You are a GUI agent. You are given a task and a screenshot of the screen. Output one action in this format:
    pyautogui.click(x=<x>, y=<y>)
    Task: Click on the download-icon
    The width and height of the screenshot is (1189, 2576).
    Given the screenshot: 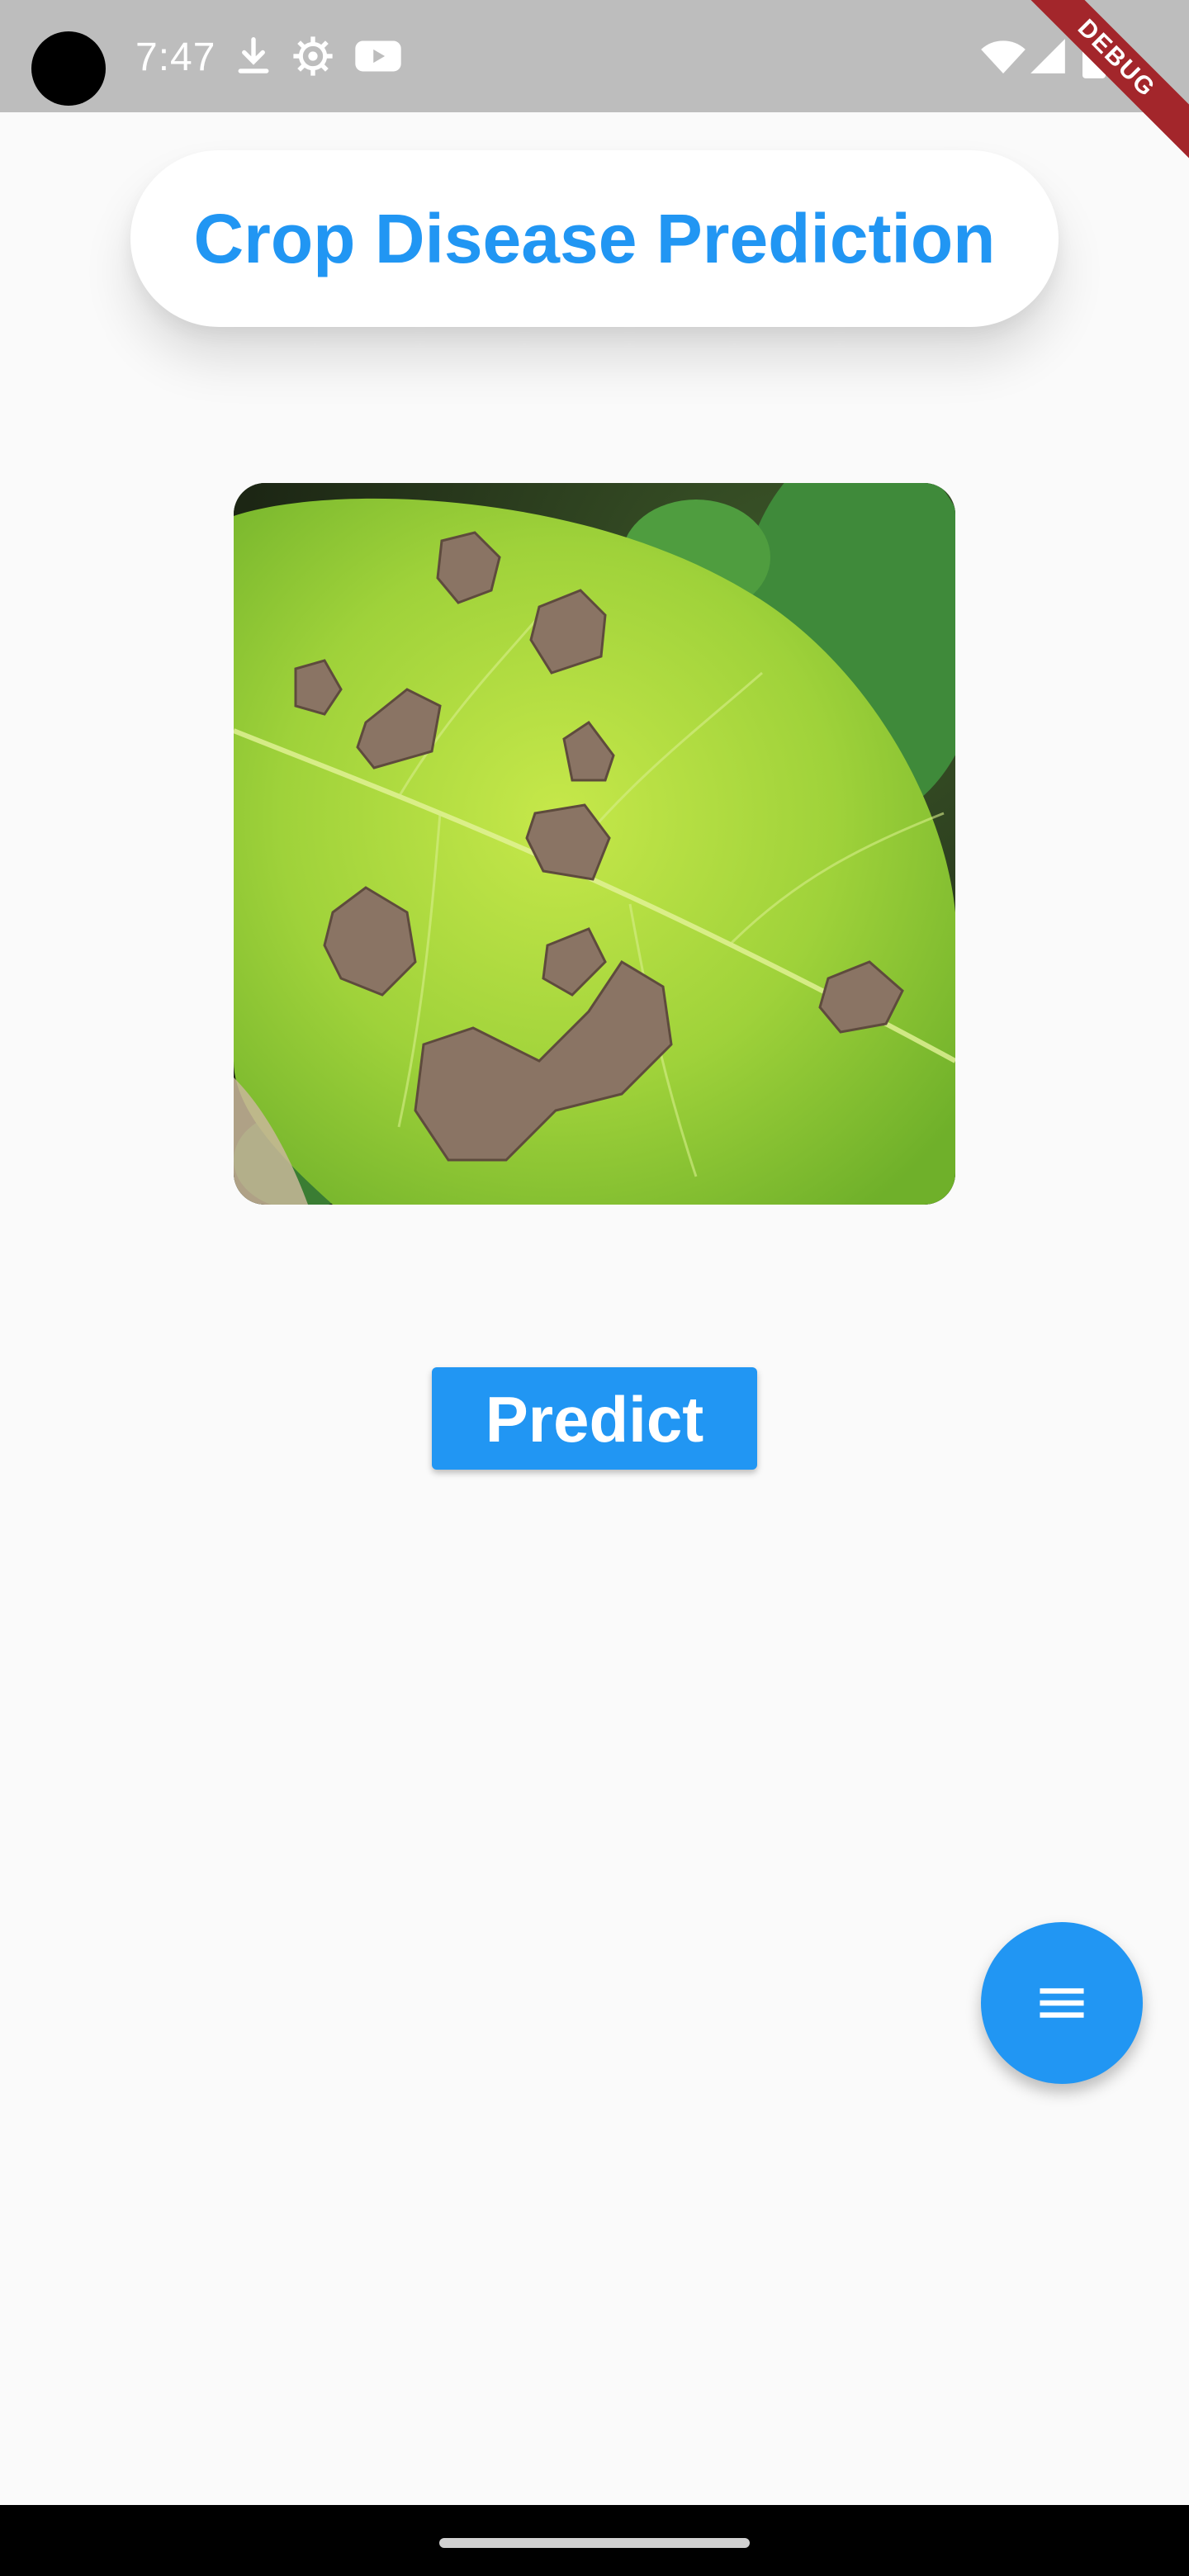 What is the action you would take?
    pyautogui.click(x=253, y=56)
    